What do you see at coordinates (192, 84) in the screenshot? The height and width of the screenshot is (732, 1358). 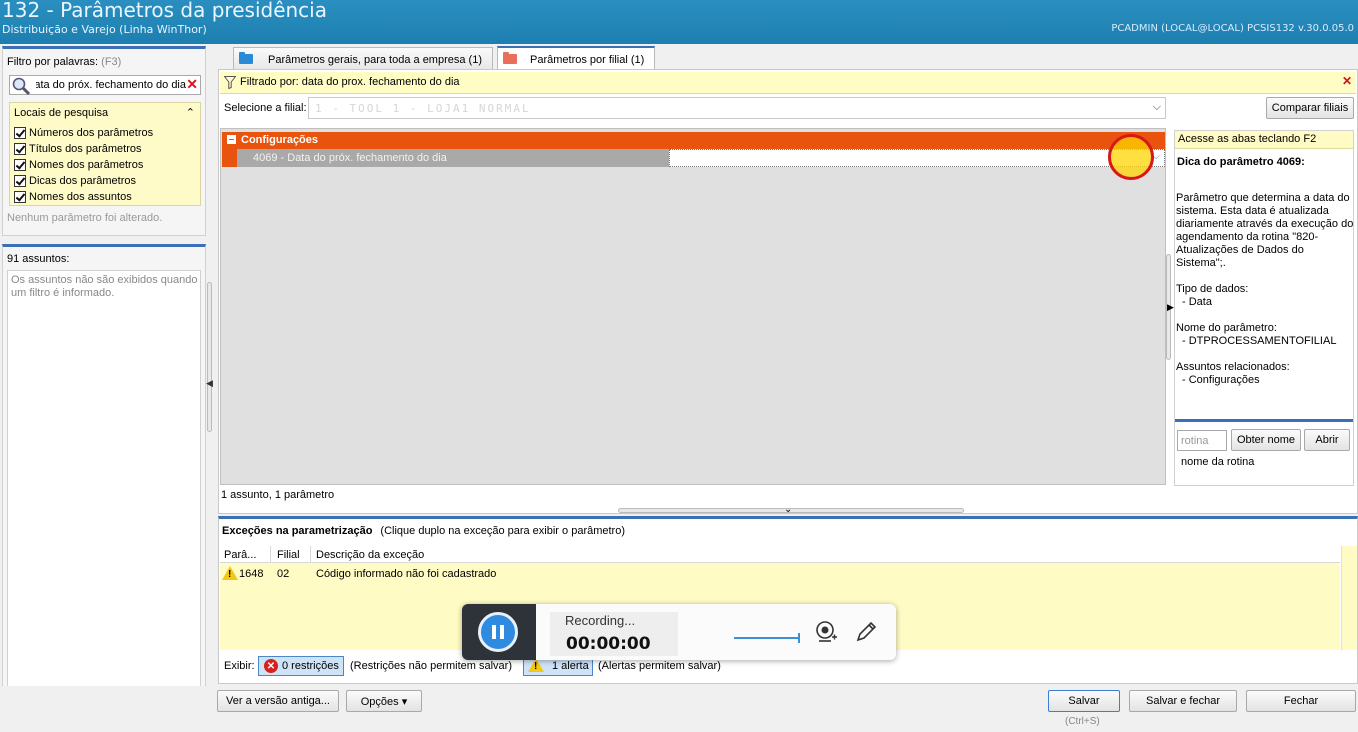 I see `clear-search-icon: ✕` at bounding box center [192, 84].